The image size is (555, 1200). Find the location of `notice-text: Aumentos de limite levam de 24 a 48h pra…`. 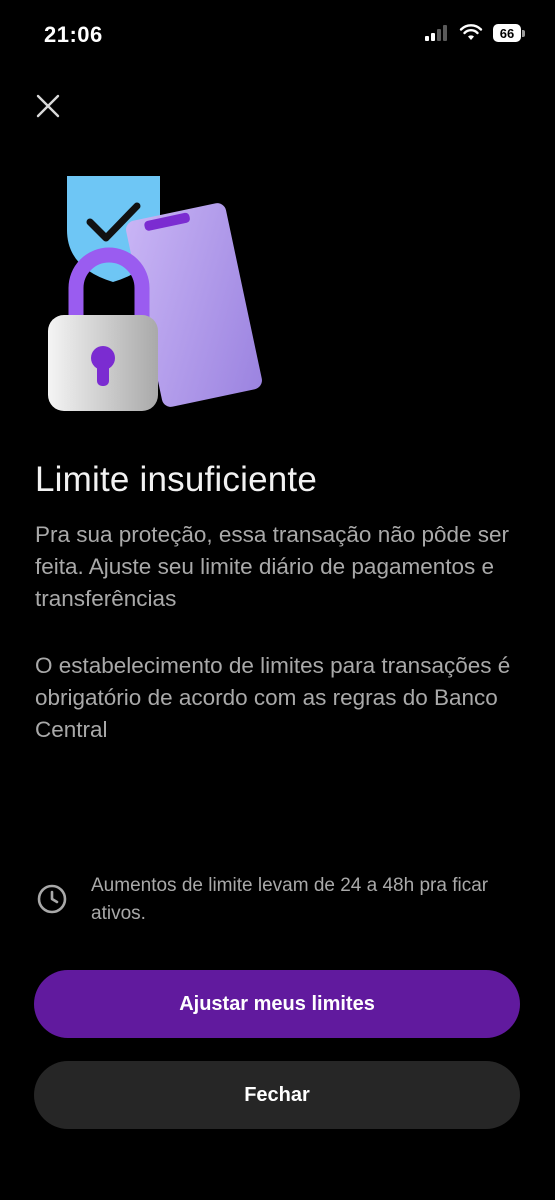

notice-text: Aumentos de limite levam de 24 a 48h pra… is located at coordinates (290, 899).